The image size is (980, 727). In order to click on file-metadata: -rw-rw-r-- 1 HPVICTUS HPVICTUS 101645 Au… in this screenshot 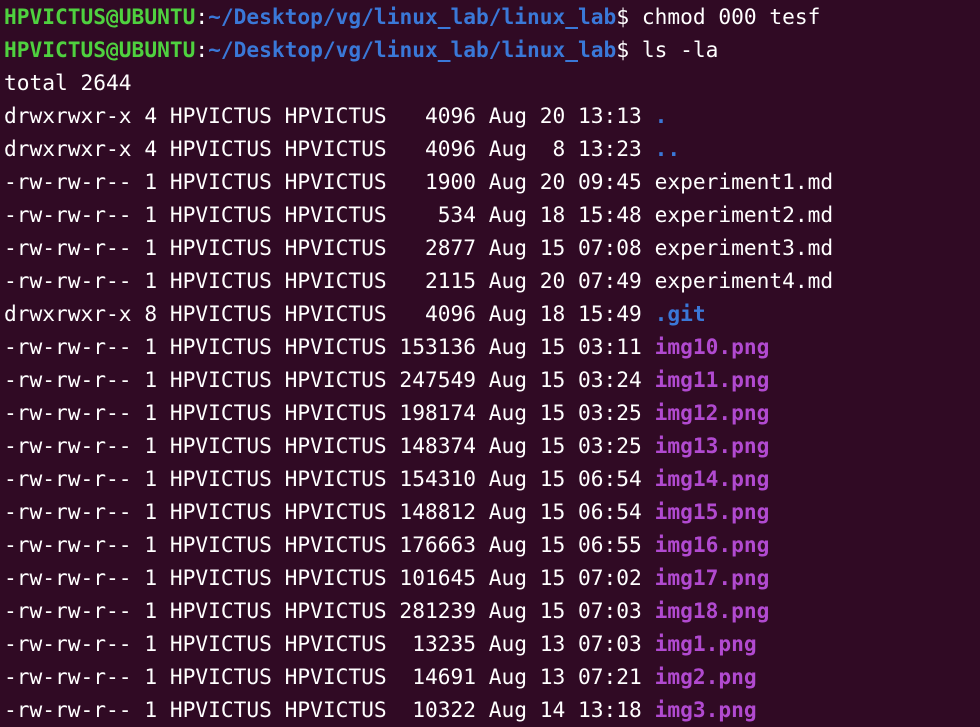, I will do `click(329, 577)`.